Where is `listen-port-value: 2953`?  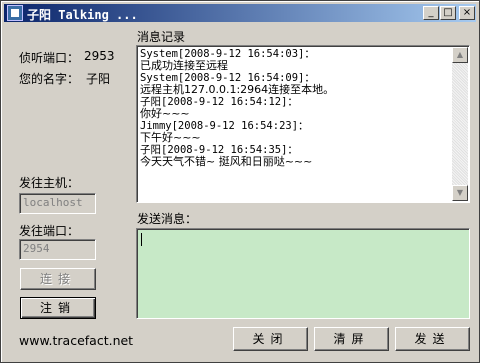
listen-port-value: 2953 is located at coordinates (99, 56).